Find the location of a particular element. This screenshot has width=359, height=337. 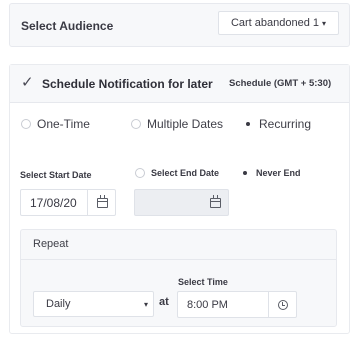

radio-recurring: Recurring is located at coordinates (277, 124).